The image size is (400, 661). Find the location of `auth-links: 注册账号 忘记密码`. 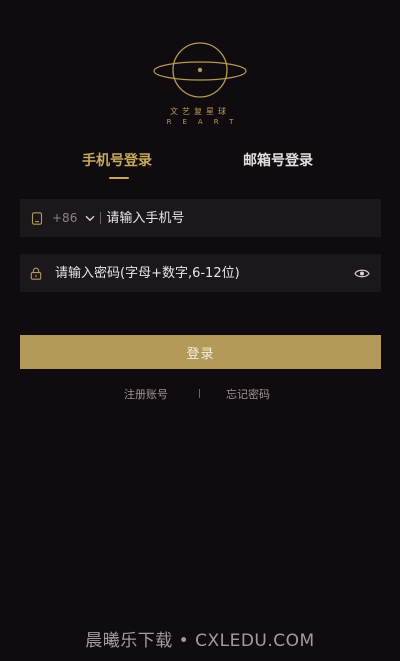

auth-links: 注册账号 忘记密码 is located at coordinates (200, 394).